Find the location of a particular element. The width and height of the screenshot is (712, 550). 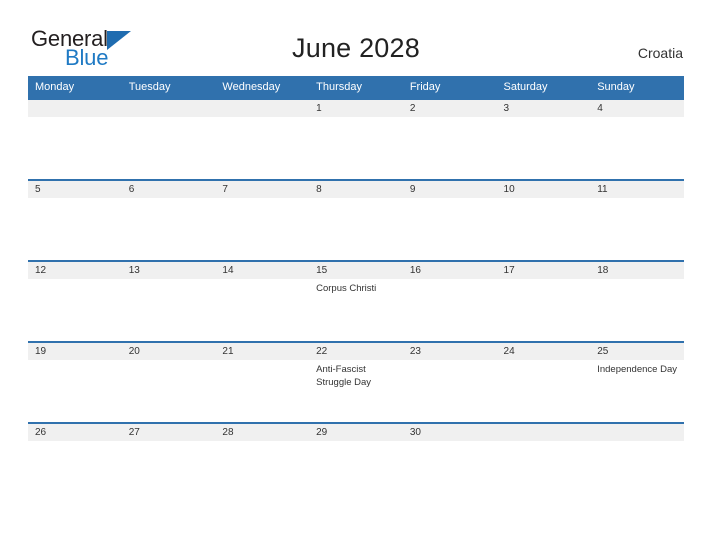

day-number is located at coordinates (168, 108).